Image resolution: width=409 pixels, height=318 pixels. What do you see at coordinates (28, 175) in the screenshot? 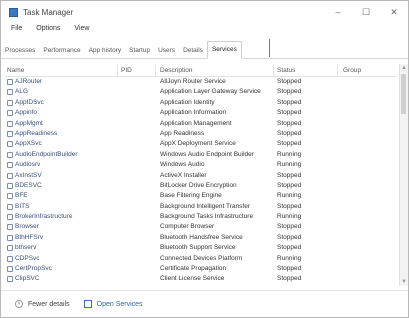
I see `service-name: AxInstSV` at bounding box center [28, 175].